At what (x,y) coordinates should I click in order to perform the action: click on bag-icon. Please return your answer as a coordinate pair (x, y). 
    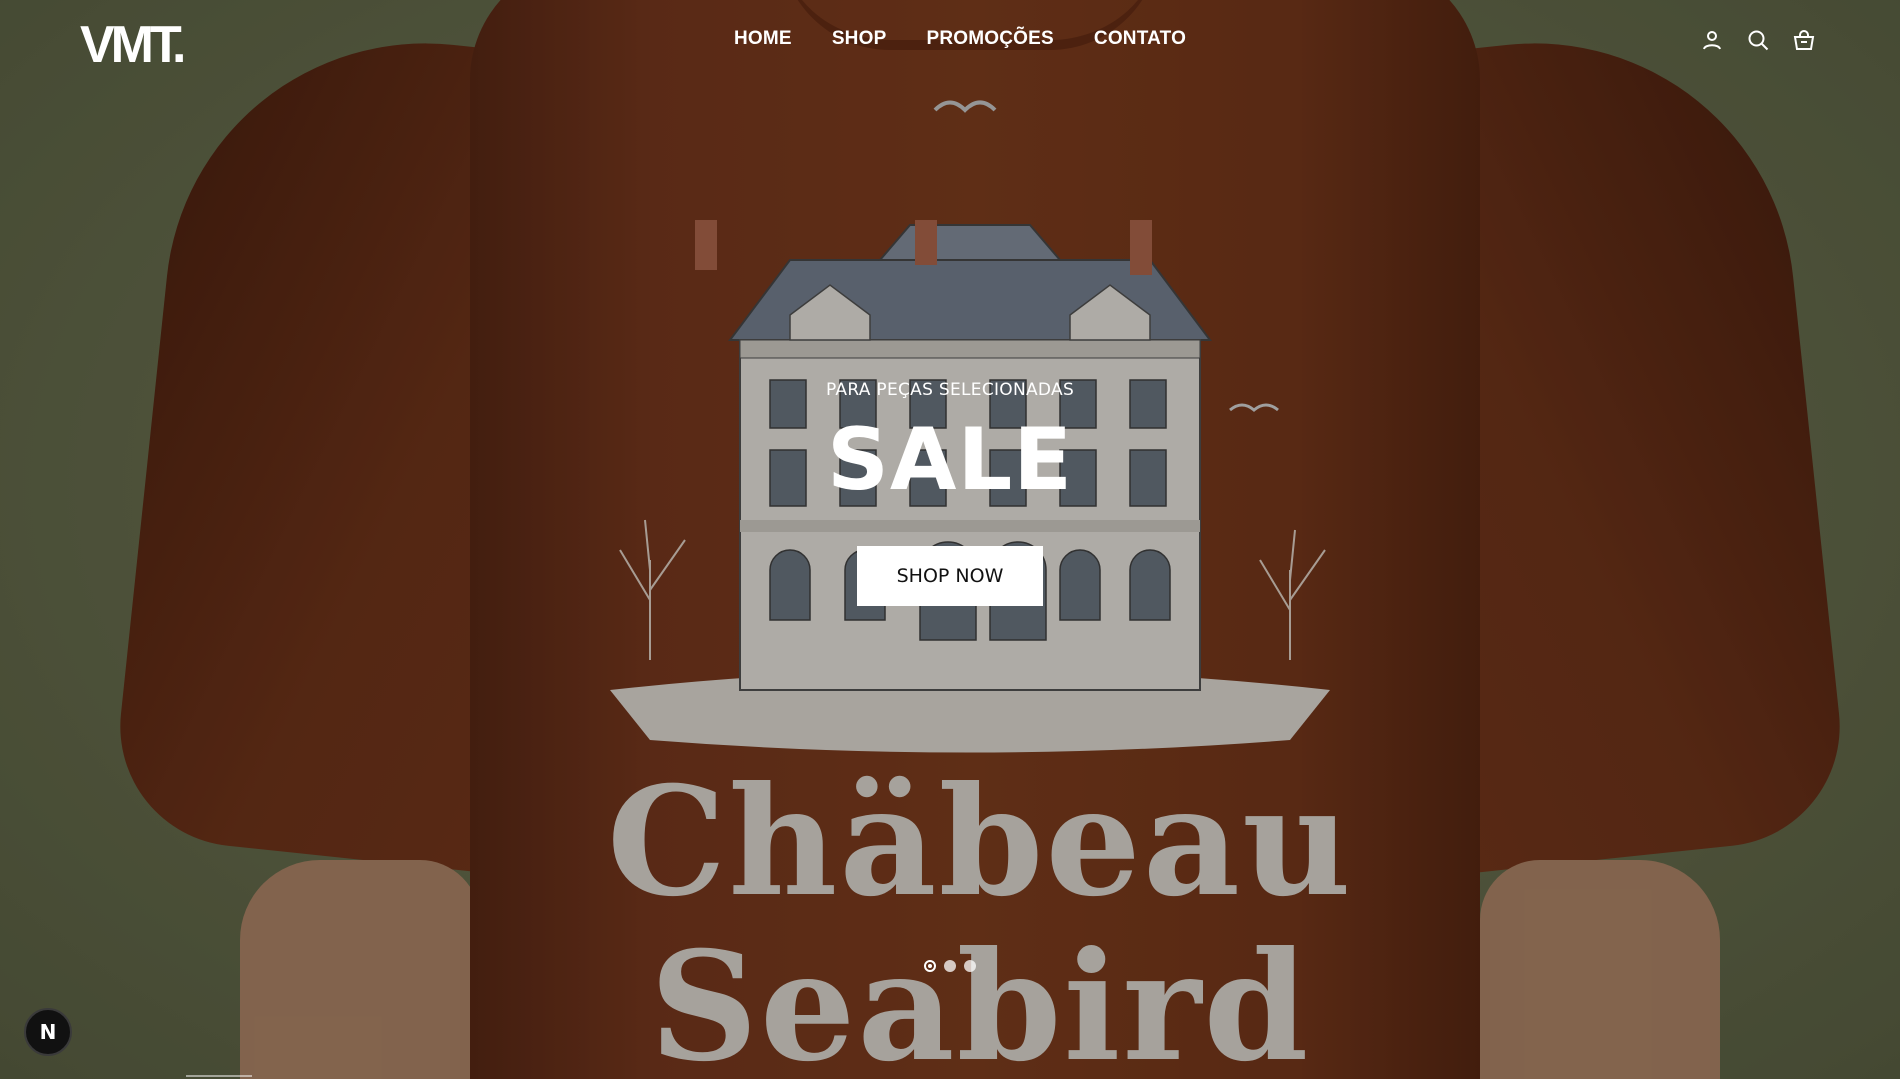
    Looking at the image, I should click on (1804, 40).